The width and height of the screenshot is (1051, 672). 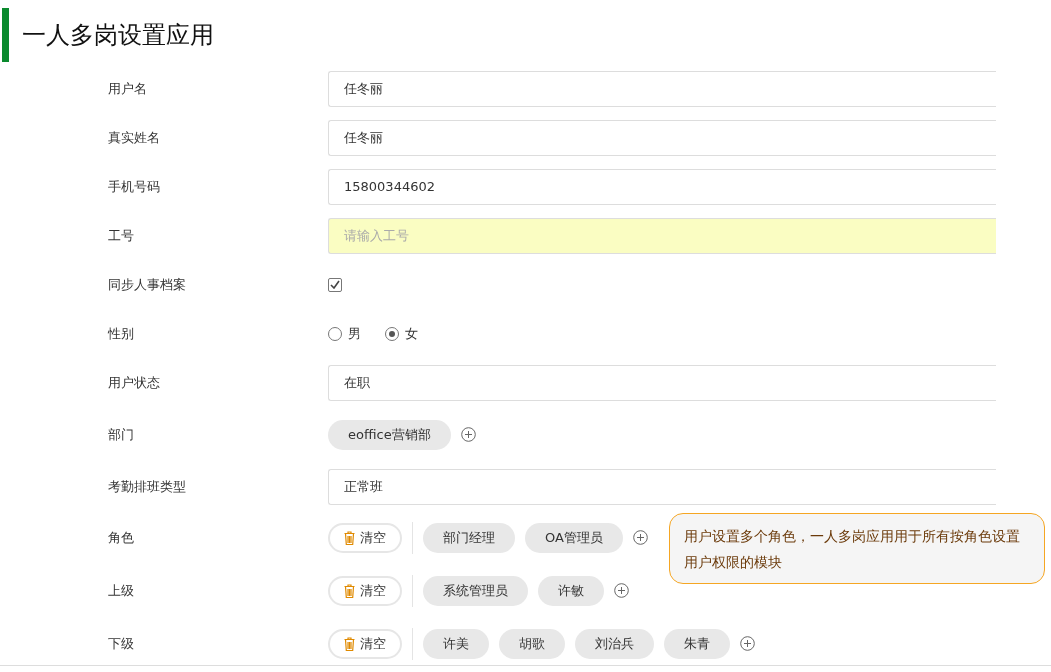 What do you see at coordinates (5, 35) in the screenshot?
I see `title-accent-bar` at bounding box center [5, 35].